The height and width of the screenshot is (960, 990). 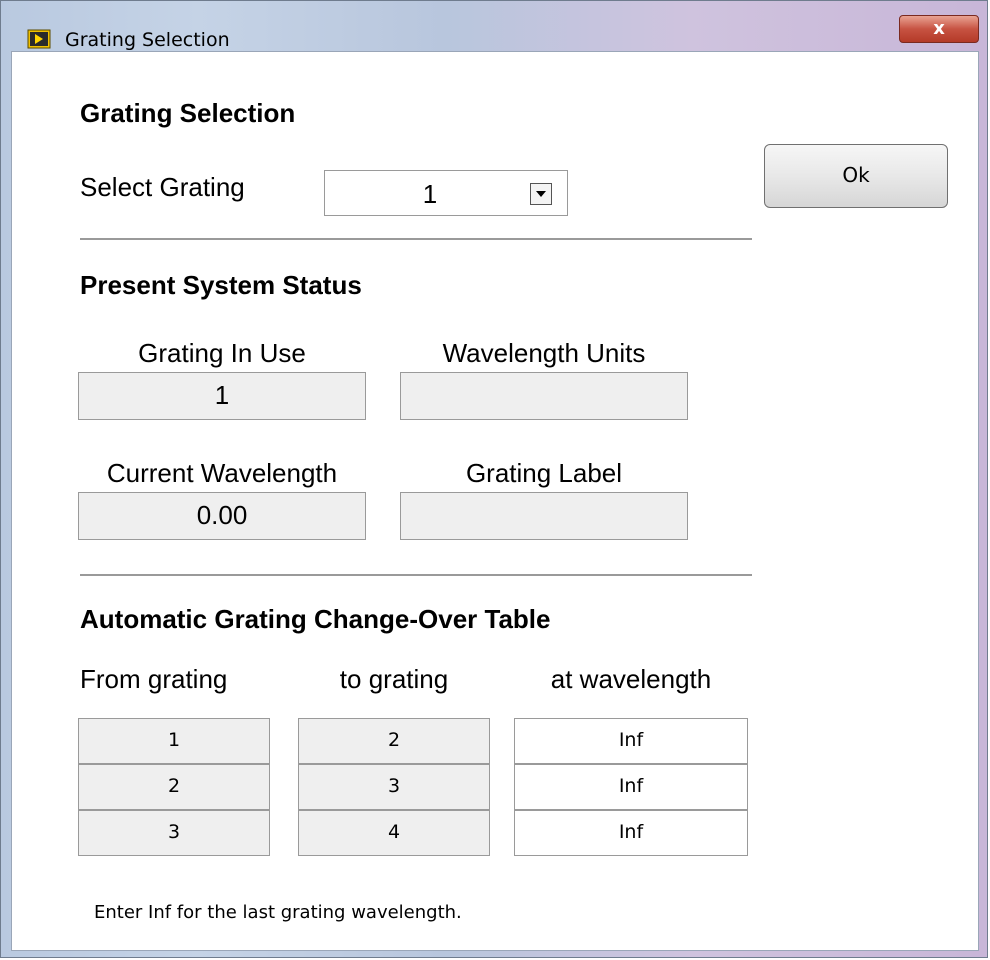 What do you see at coordinates (222, 516) in the screenshot?
I see `current-wavelength-field: 0.00` at bounding box center [222, 516].